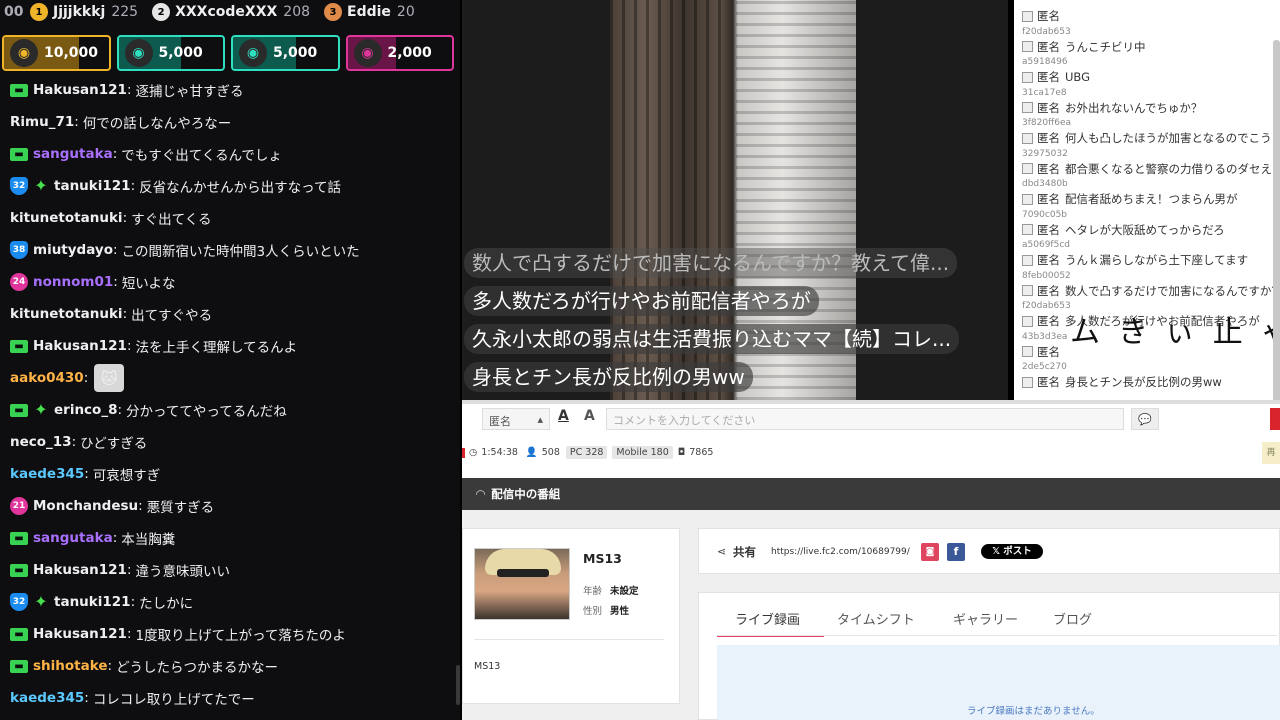  Describe the element at coordinates (216, 348) in the screenshot. I see `chat-text: 法を上手く理解してるんよ` at that location.